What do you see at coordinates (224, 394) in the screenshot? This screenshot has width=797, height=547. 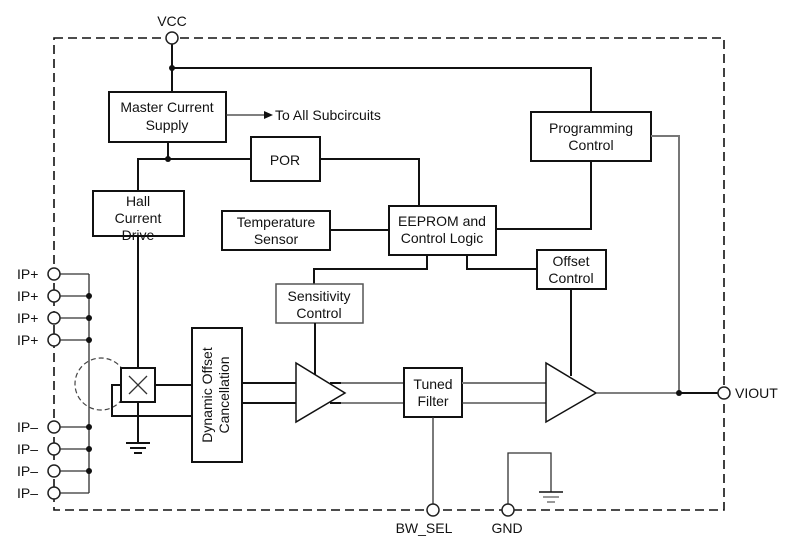 I see `svg-text: Cancellation` at bounding box center [224, 394].